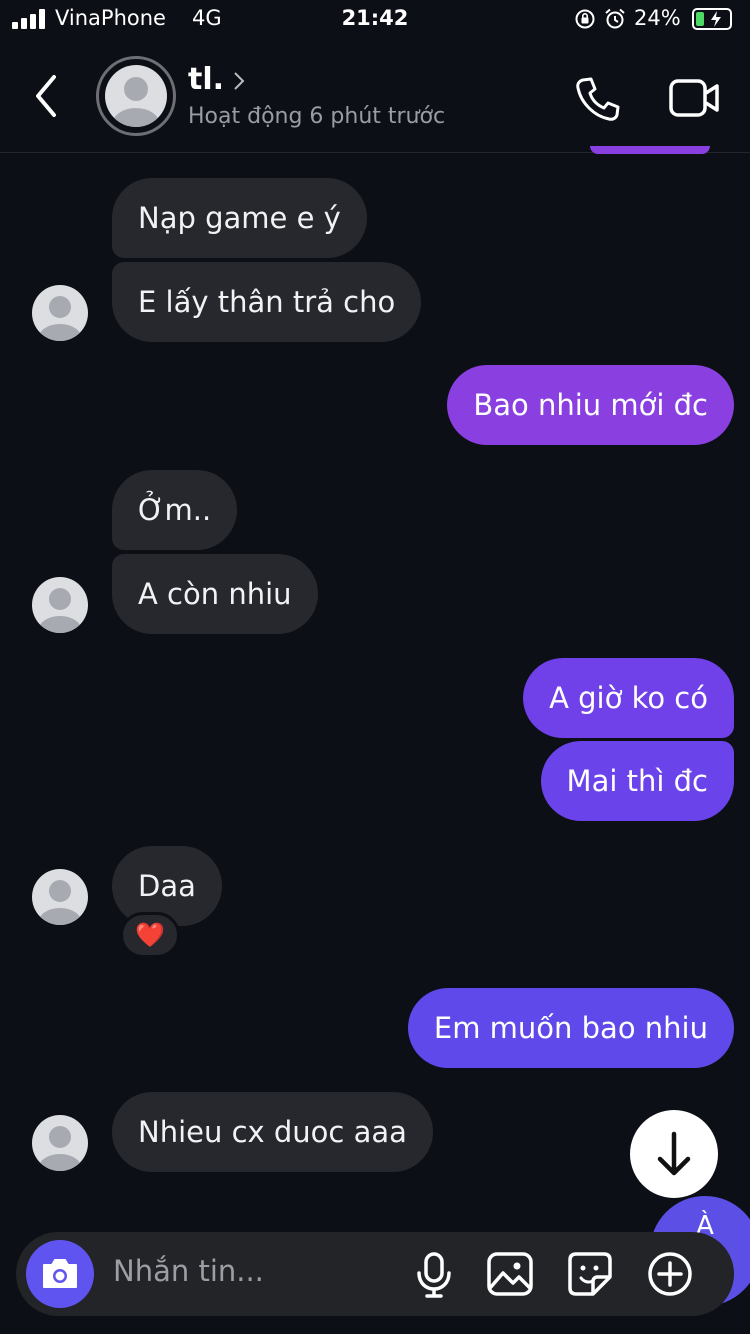 The image size is (750, 1334). What do you see at coordinates (215, 594) in the screenshot?
I see `message-incoming: A còn nhiu` at bounding box center [215, 594].